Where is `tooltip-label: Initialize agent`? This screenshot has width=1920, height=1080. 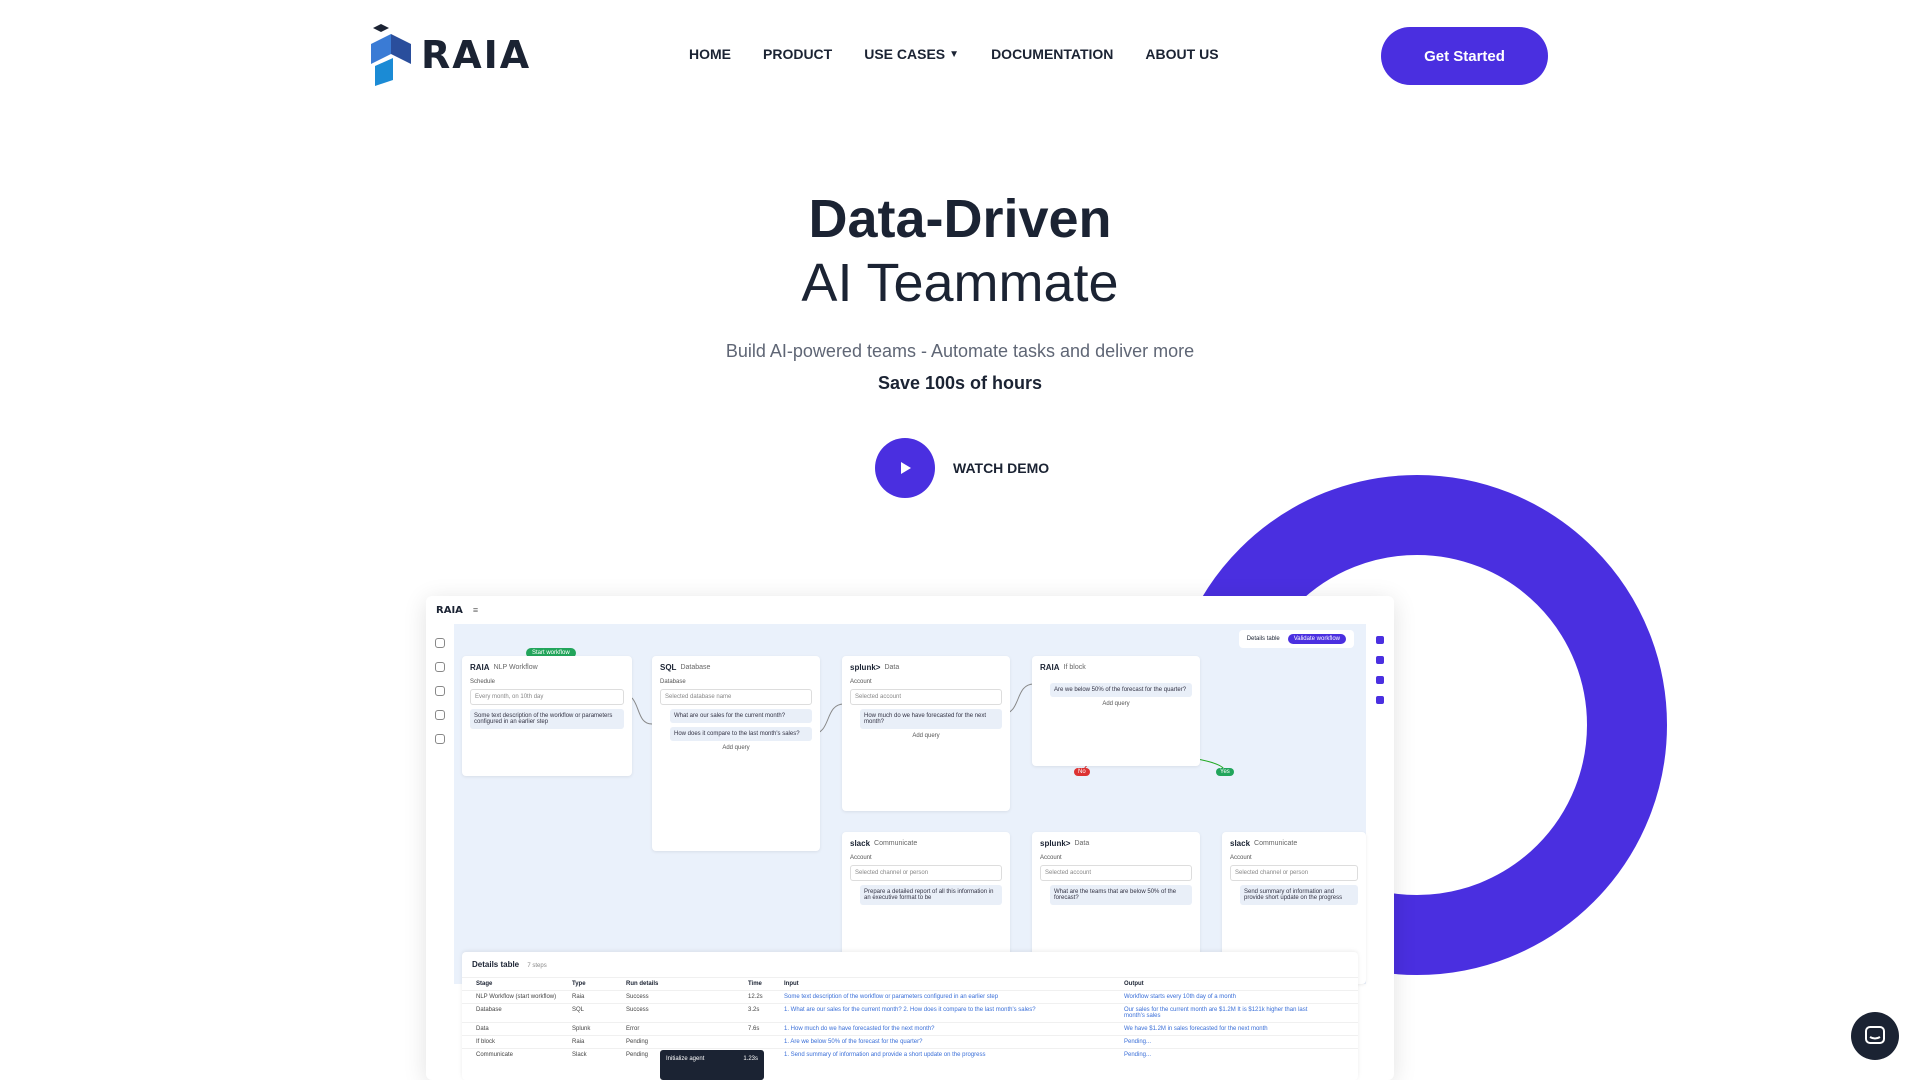
tooltip-label: Initialize agent is located at coordinates (685, 1059).